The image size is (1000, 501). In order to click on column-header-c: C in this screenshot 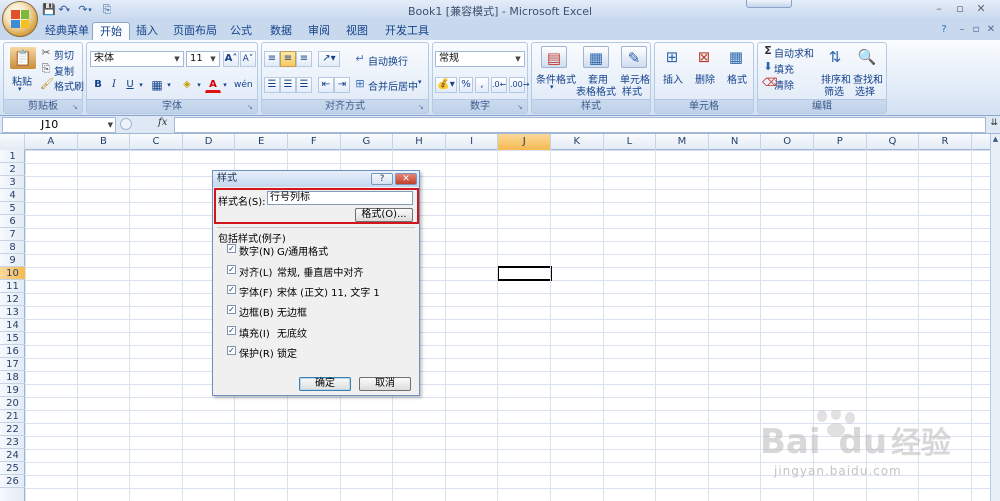, I will do `click(156, 142)`.